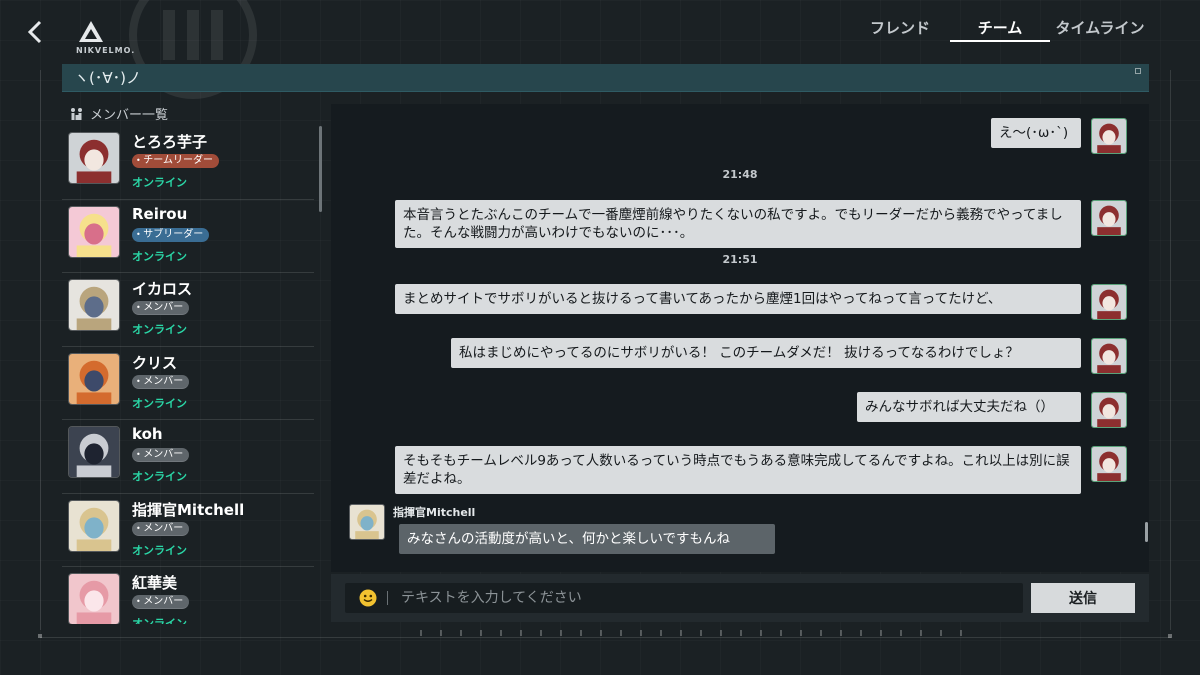  I want to click on frame-left-line, so click(40, 350).